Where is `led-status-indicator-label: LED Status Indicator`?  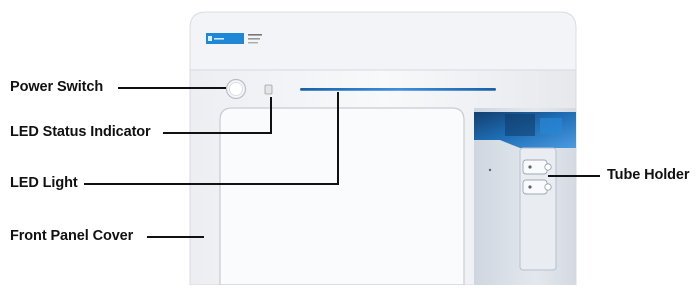 led-status-indicator-label: LED Status Indicator is located at coordinates (80, 132).